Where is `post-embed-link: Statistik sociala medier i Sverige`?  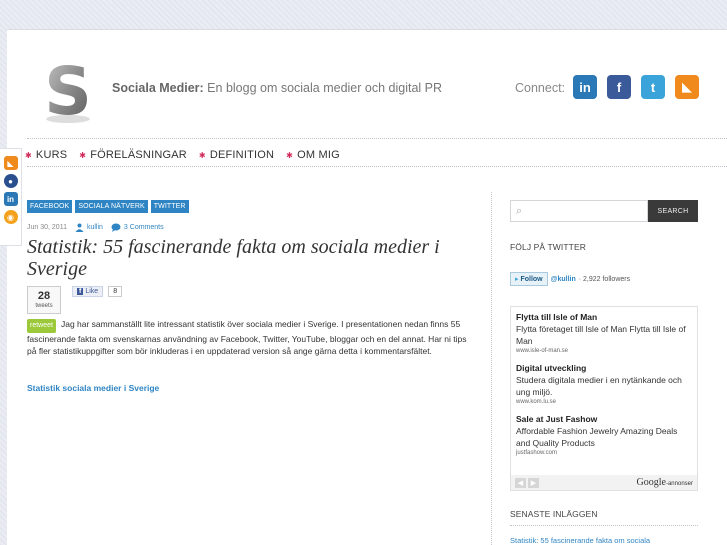
post-embed-link: Statistik sociala medier i Sverige is located at coordinates (93, 388).